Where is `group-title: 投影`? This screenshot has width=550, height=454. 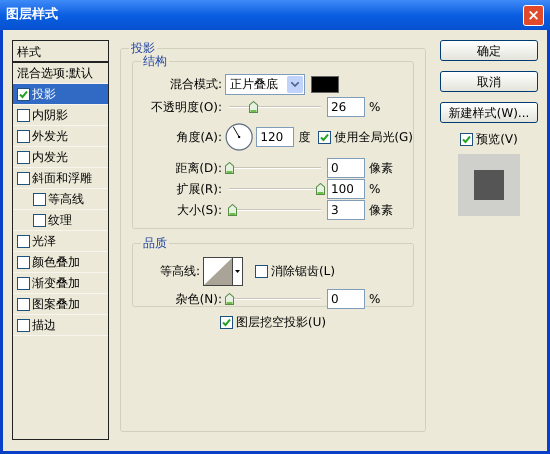 group-title: 投影 is located at coordinates (143, 48).